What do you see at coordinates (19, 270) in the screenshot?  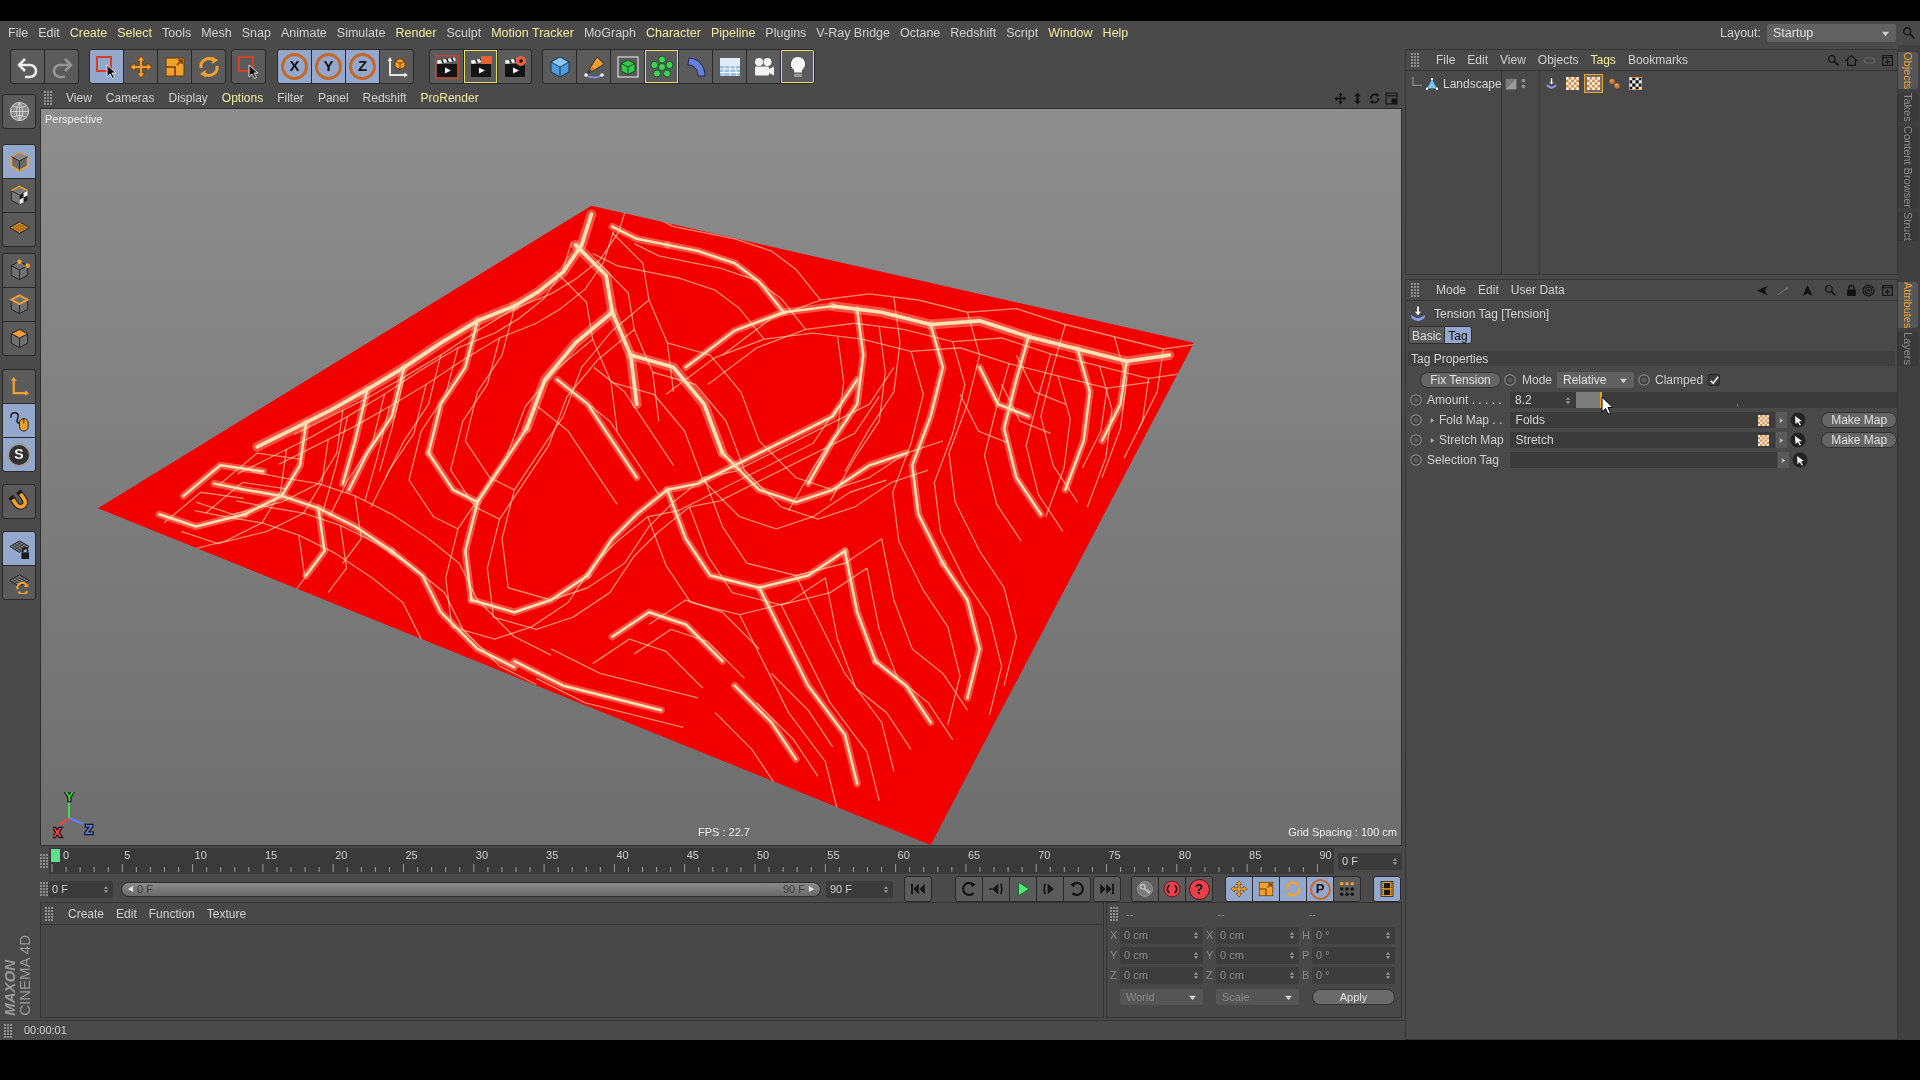 I see `points-mode-button` at bounding box center [19, 270].